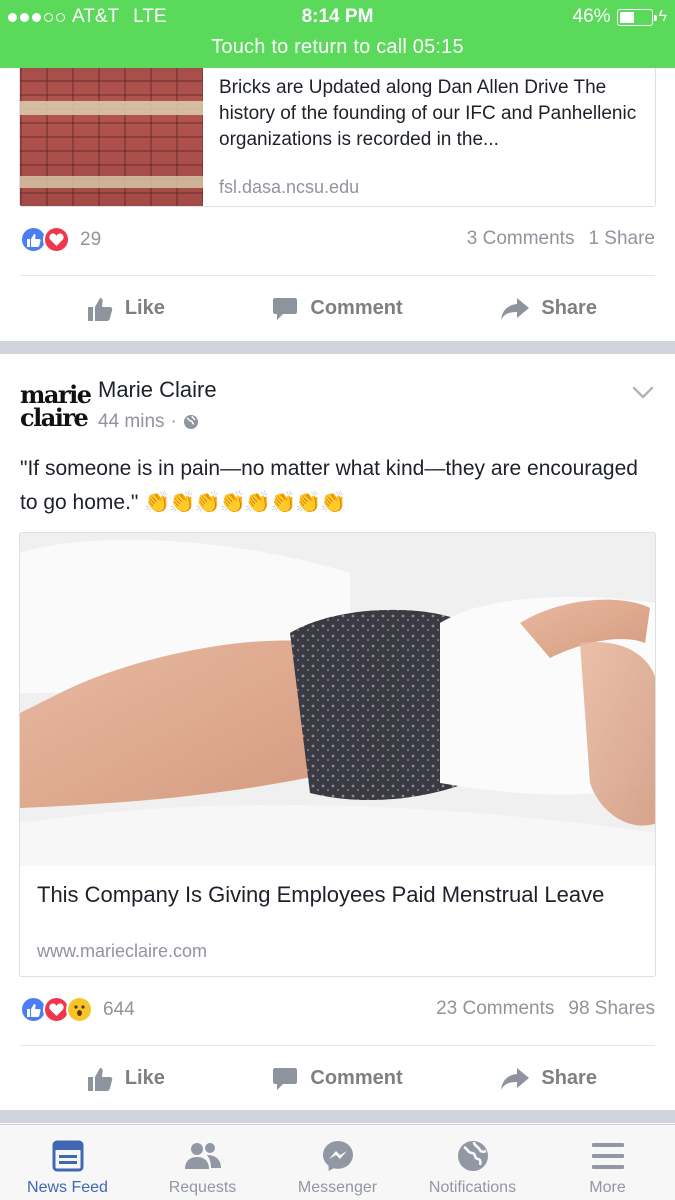  Describe the element at coordinates (119, 1009) in the screenshot. I see `reaction-count: 644` at that location.